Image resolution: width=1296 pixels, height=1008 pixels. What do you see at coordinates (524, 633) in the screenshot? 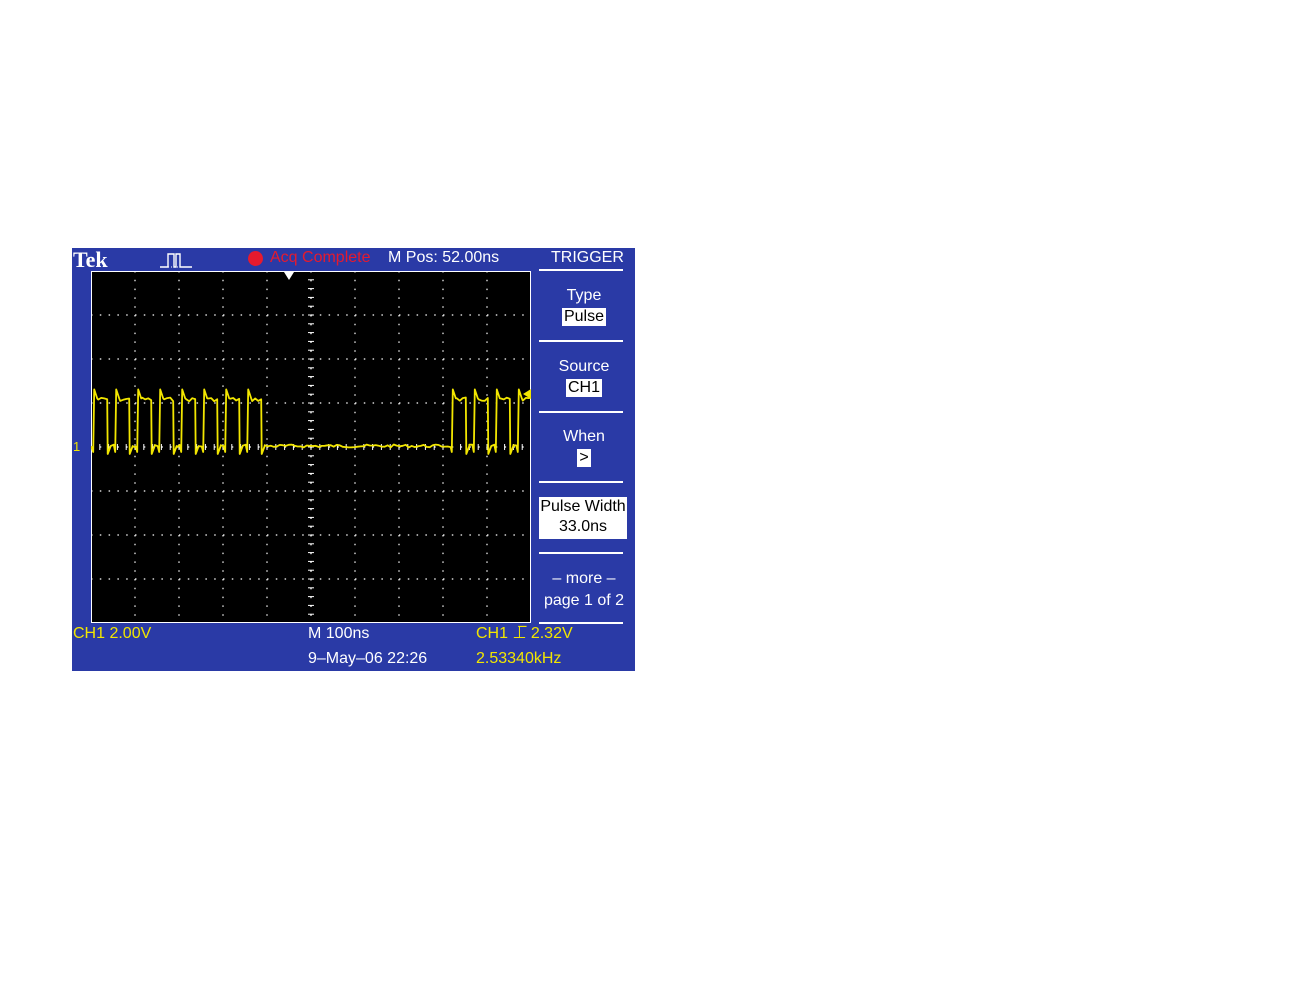
I see `trigger-readout: CH1 ⊥̅ 2.32V` at bounding box center [524, 633].